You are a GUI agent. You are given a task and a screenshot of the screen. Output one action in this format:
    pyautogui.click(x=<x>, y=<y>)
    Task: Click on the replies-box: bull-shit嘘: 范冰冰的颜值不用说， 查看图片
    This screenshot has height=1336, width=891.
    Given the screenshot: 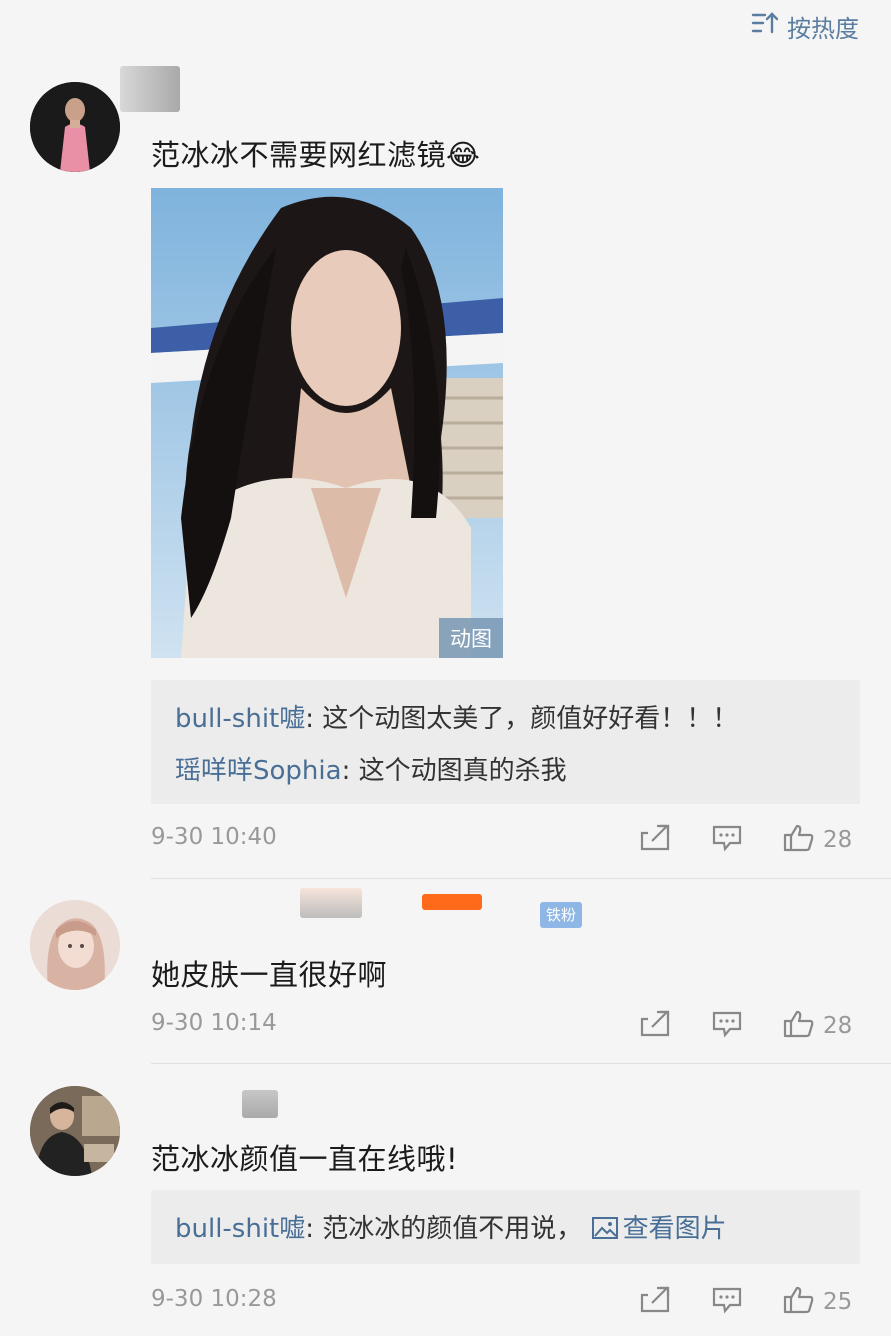 What is the action you would take?
    pyautogui.click(x=505, y=1227)
    